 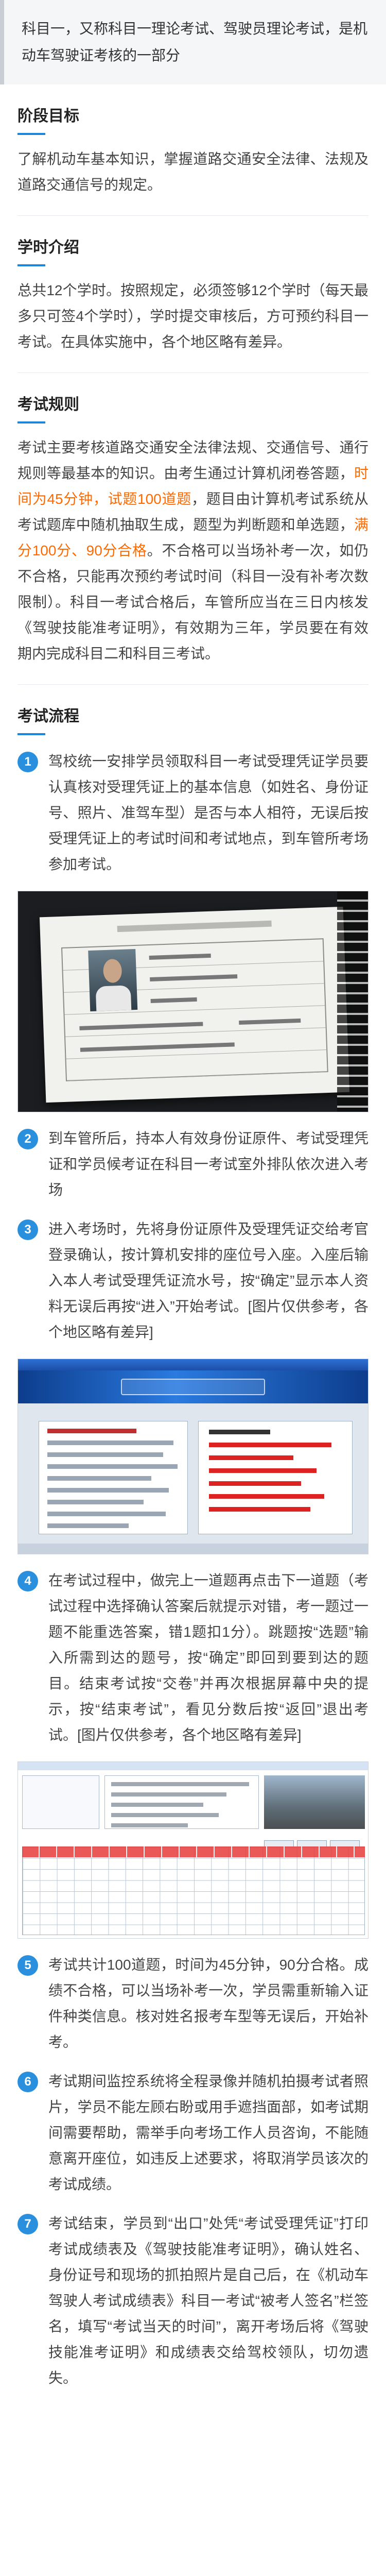 I want to click on step-number-badge: 7, so click(x=28, y=2224).